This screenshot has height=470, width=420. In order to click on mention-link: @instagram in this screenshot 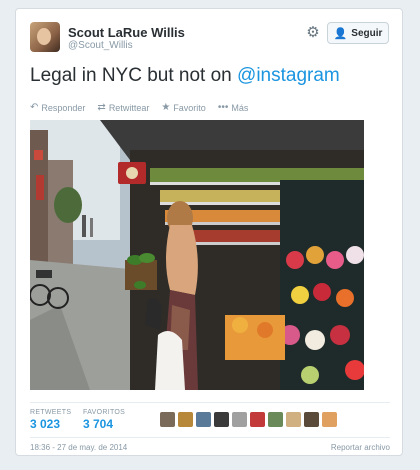, I will do `click(288, 75)`.